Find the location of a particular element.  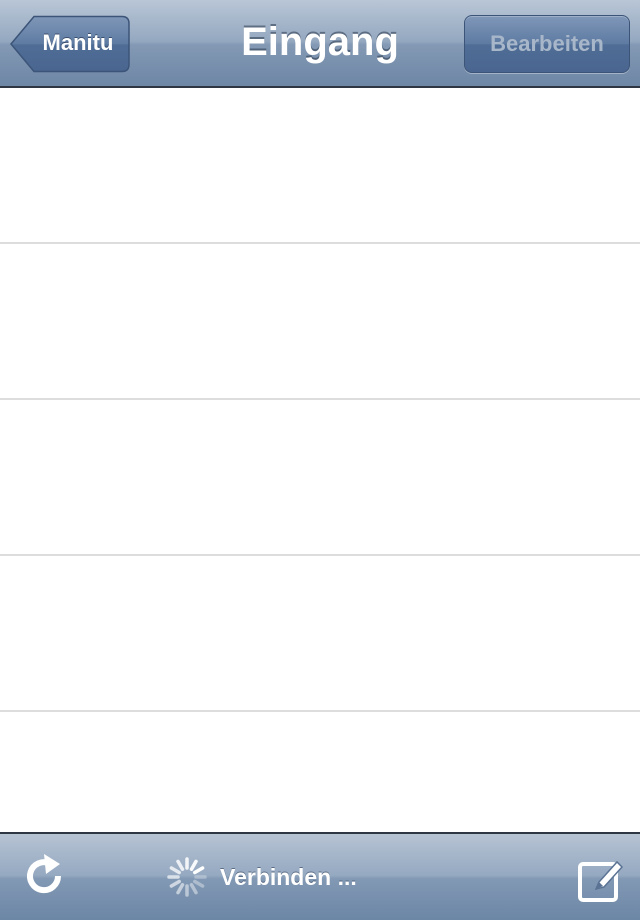

edit-button: Bearbeiten is located at coordinates (547, 44).